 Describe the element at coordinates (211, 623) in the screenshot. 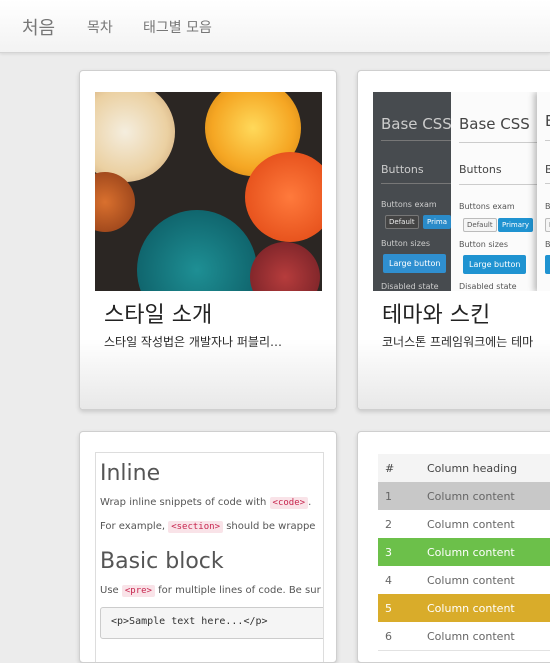

I see `code-sample-box: <p>Sample text here...</p>` at that location.